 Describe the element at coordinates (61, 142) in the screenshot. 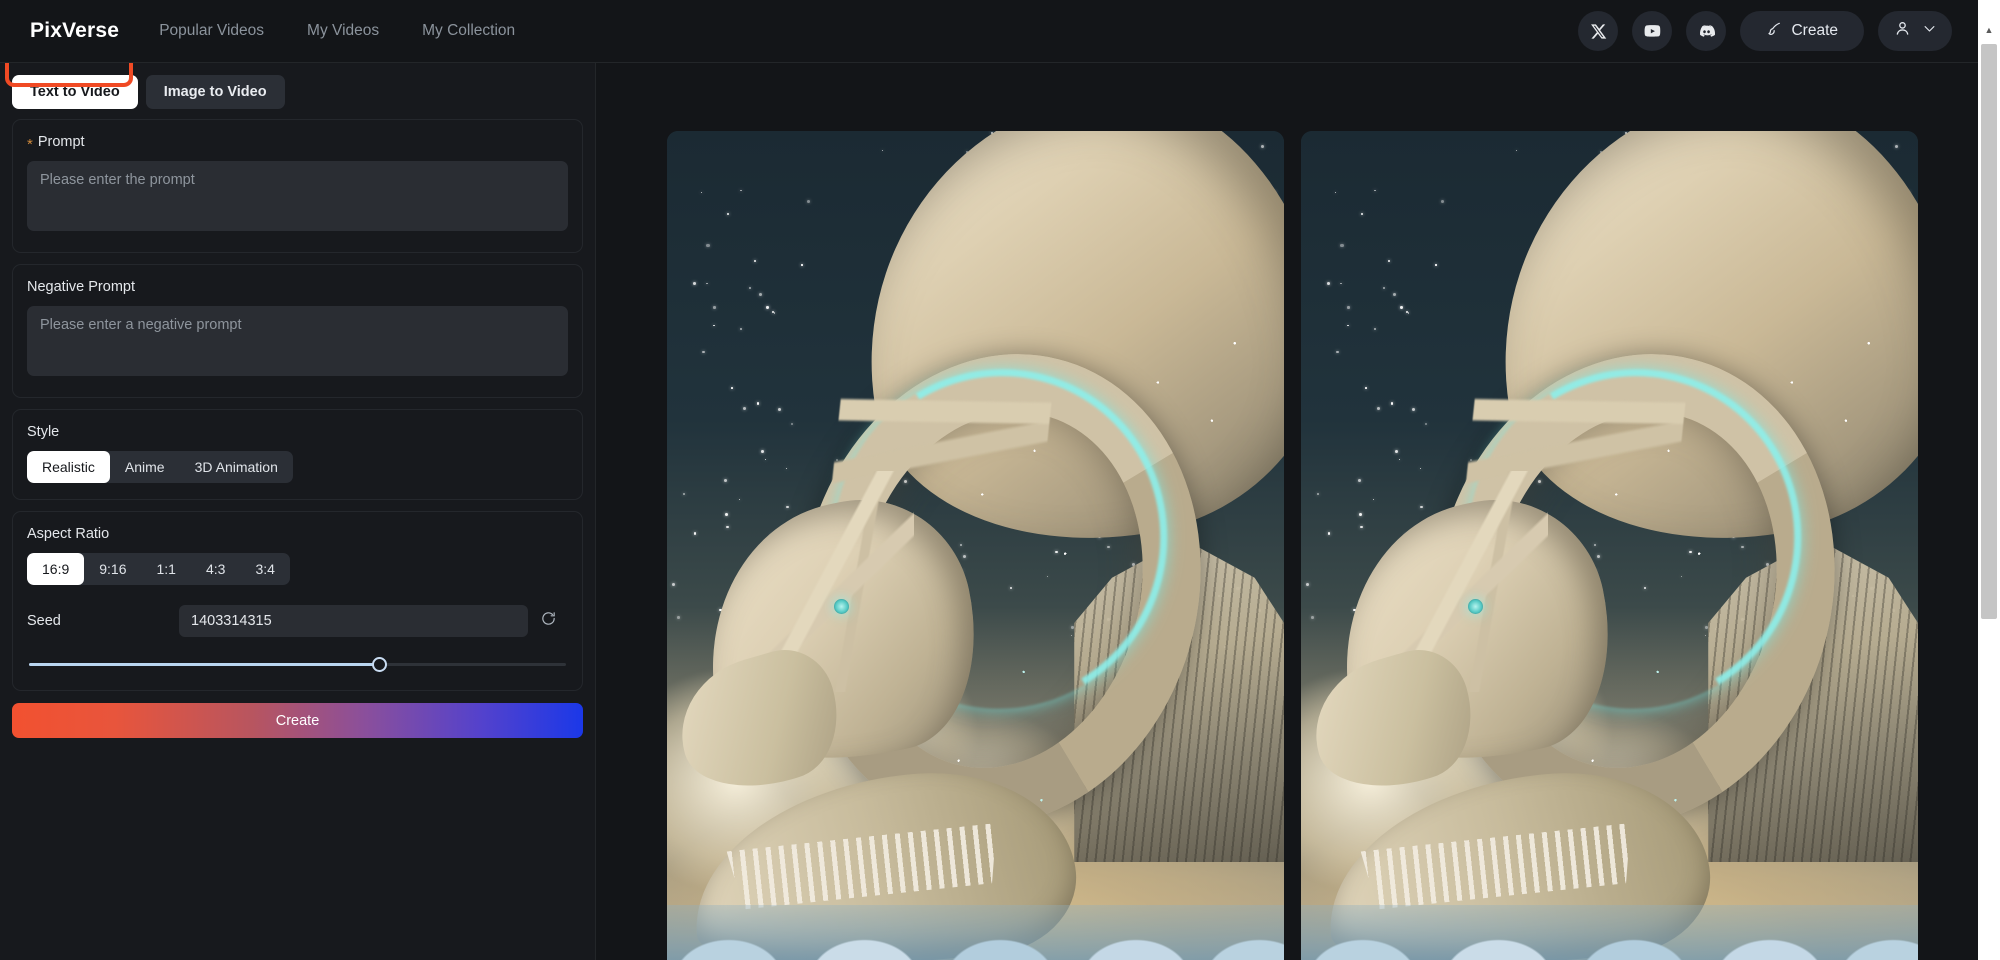

I see `prompt-label: Prompt` at that location.